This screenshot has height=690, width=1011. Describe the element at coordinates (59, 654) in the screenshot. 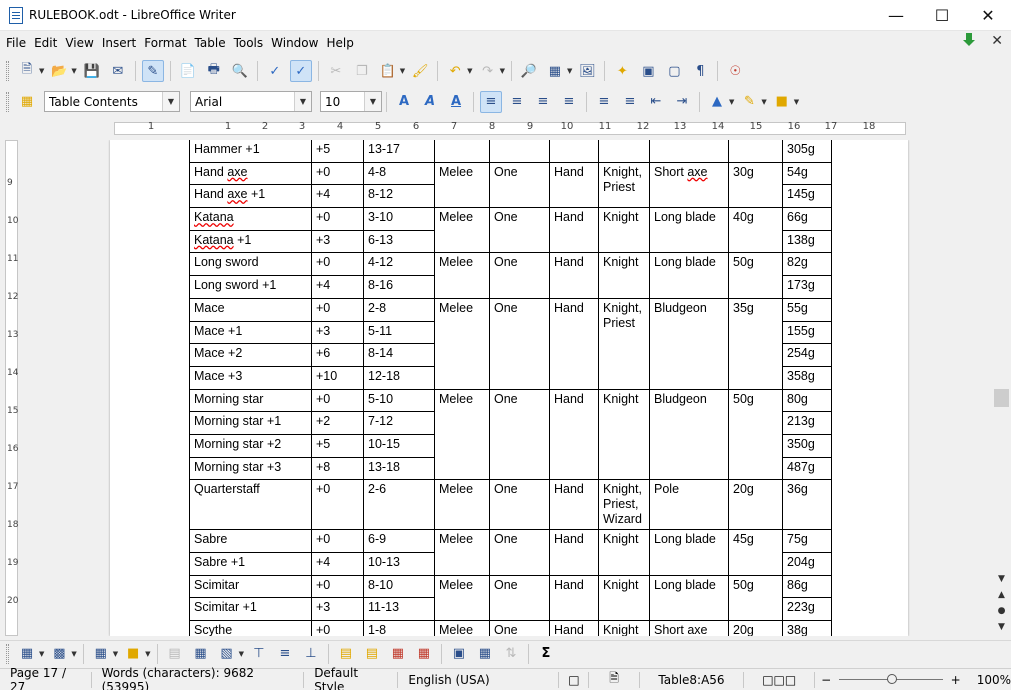

I see `table-properties-icon: ▩` at that location.